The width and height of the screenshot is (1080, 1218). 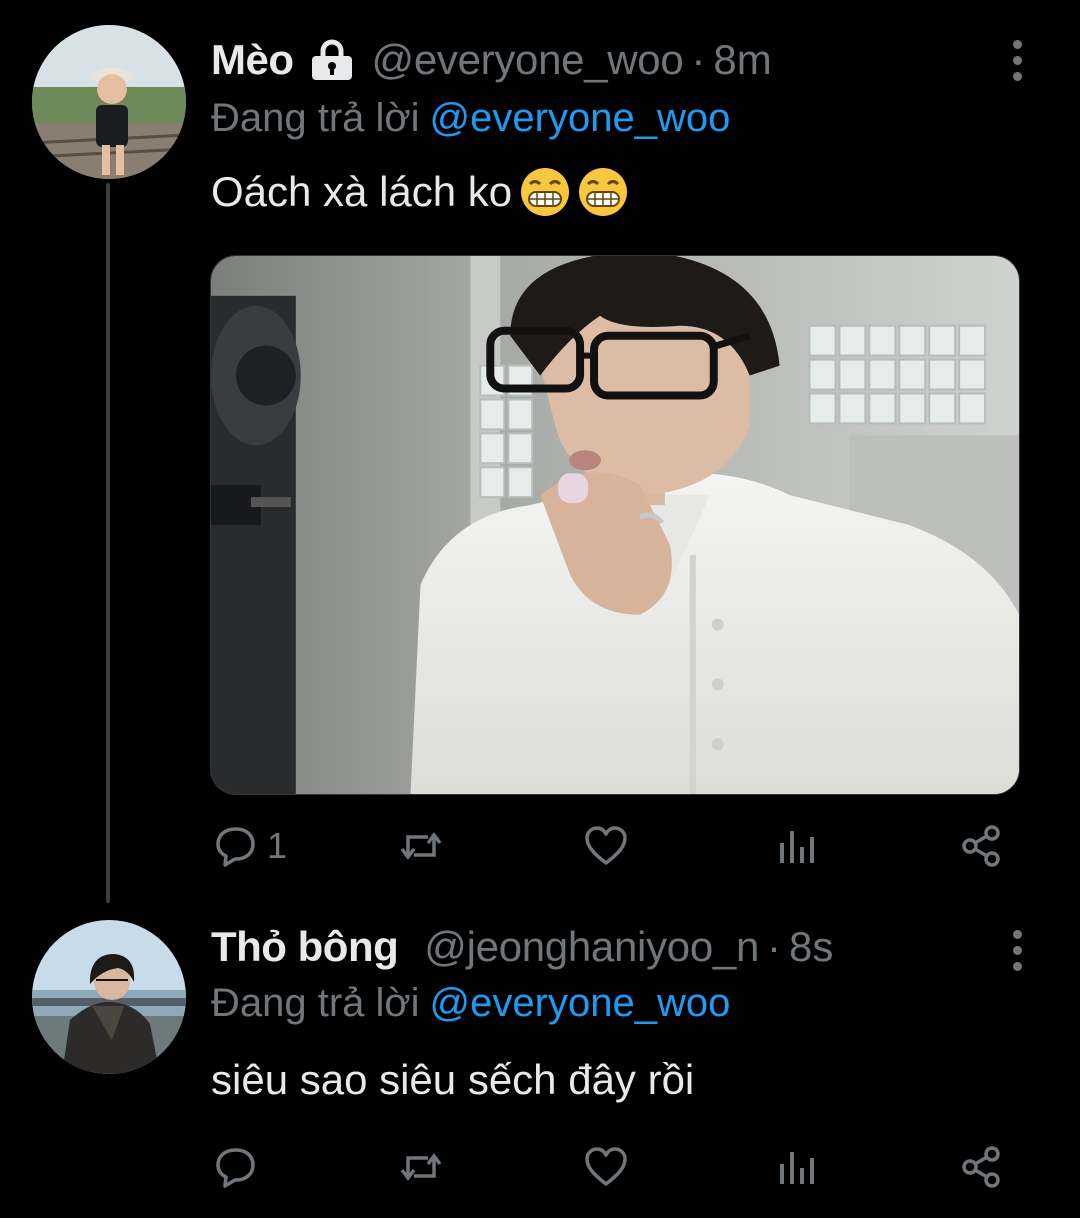 I want to click on reply-count: 1, so click(x=277, y=845).